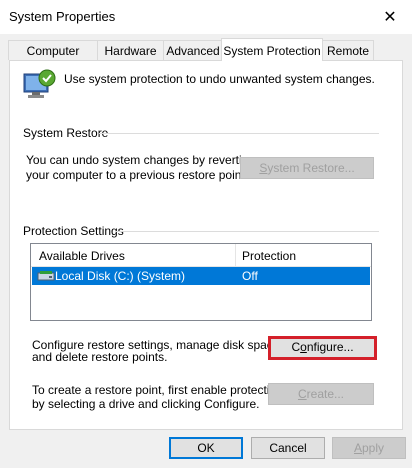 The width and height of the screenshot is (412, 468). I want to click on configure-mnemonic: o, so click(303, 347).